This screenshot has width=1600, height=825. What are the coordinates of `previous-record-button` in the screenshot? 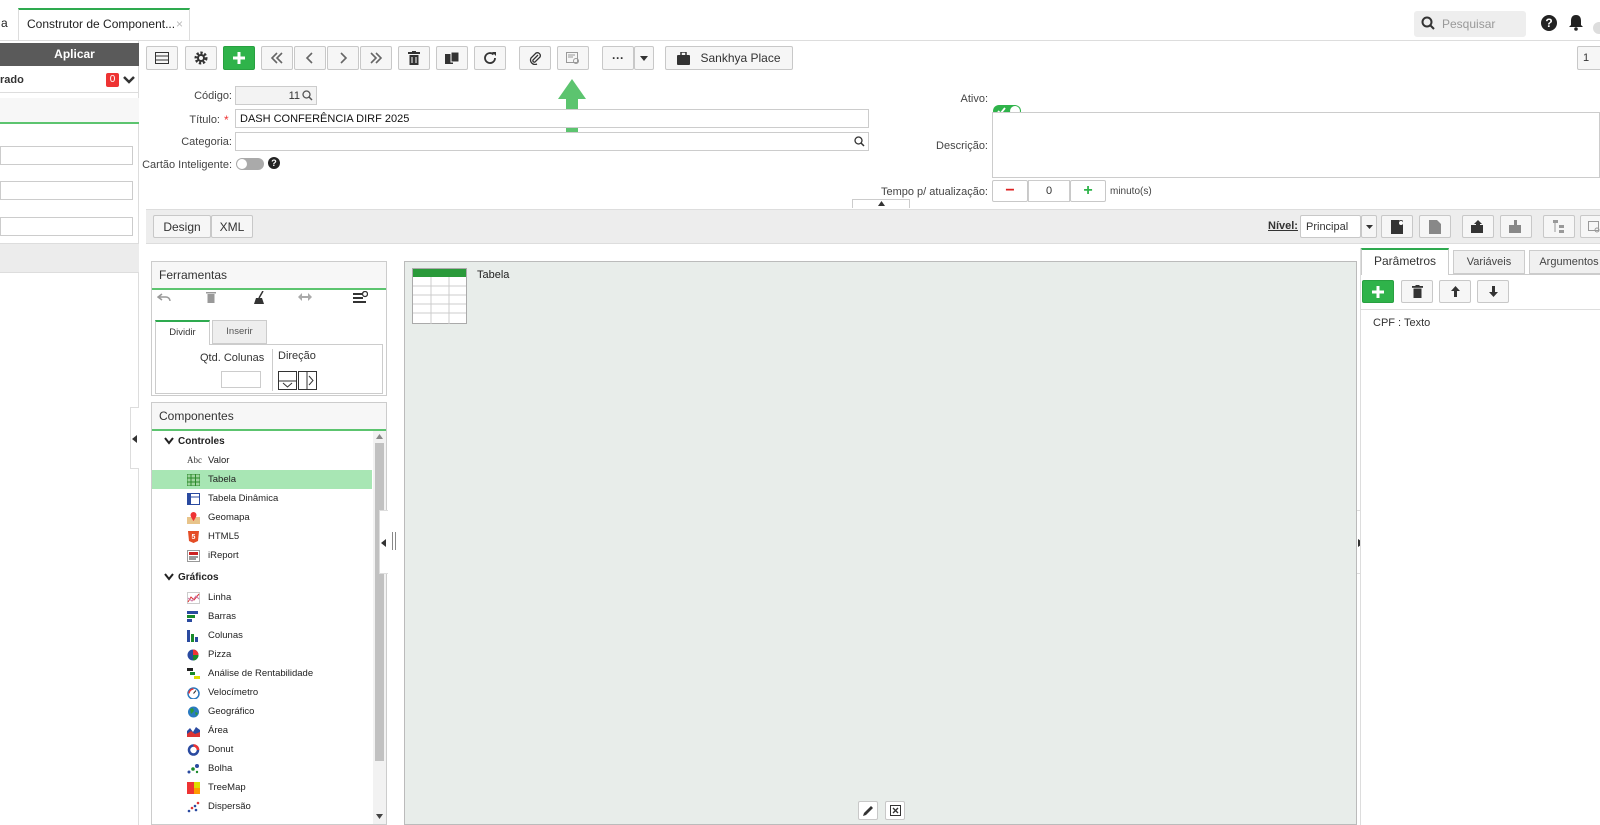 It's located at (310, 58).